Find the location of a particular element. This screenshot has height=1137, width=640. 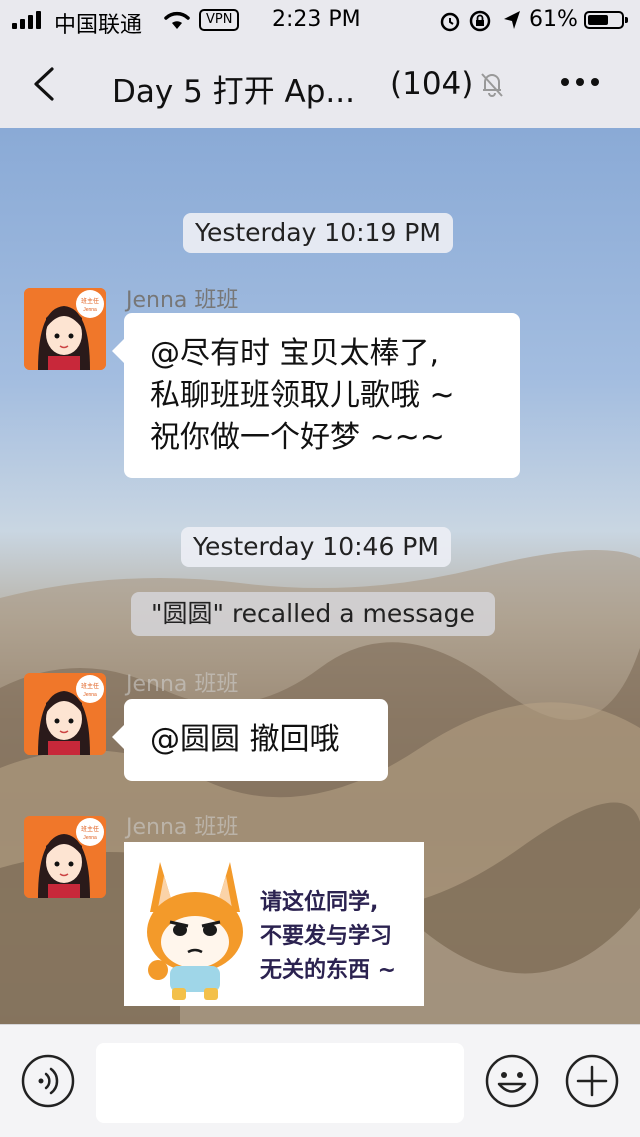

battery-icon is located at coordinates (606, 20).